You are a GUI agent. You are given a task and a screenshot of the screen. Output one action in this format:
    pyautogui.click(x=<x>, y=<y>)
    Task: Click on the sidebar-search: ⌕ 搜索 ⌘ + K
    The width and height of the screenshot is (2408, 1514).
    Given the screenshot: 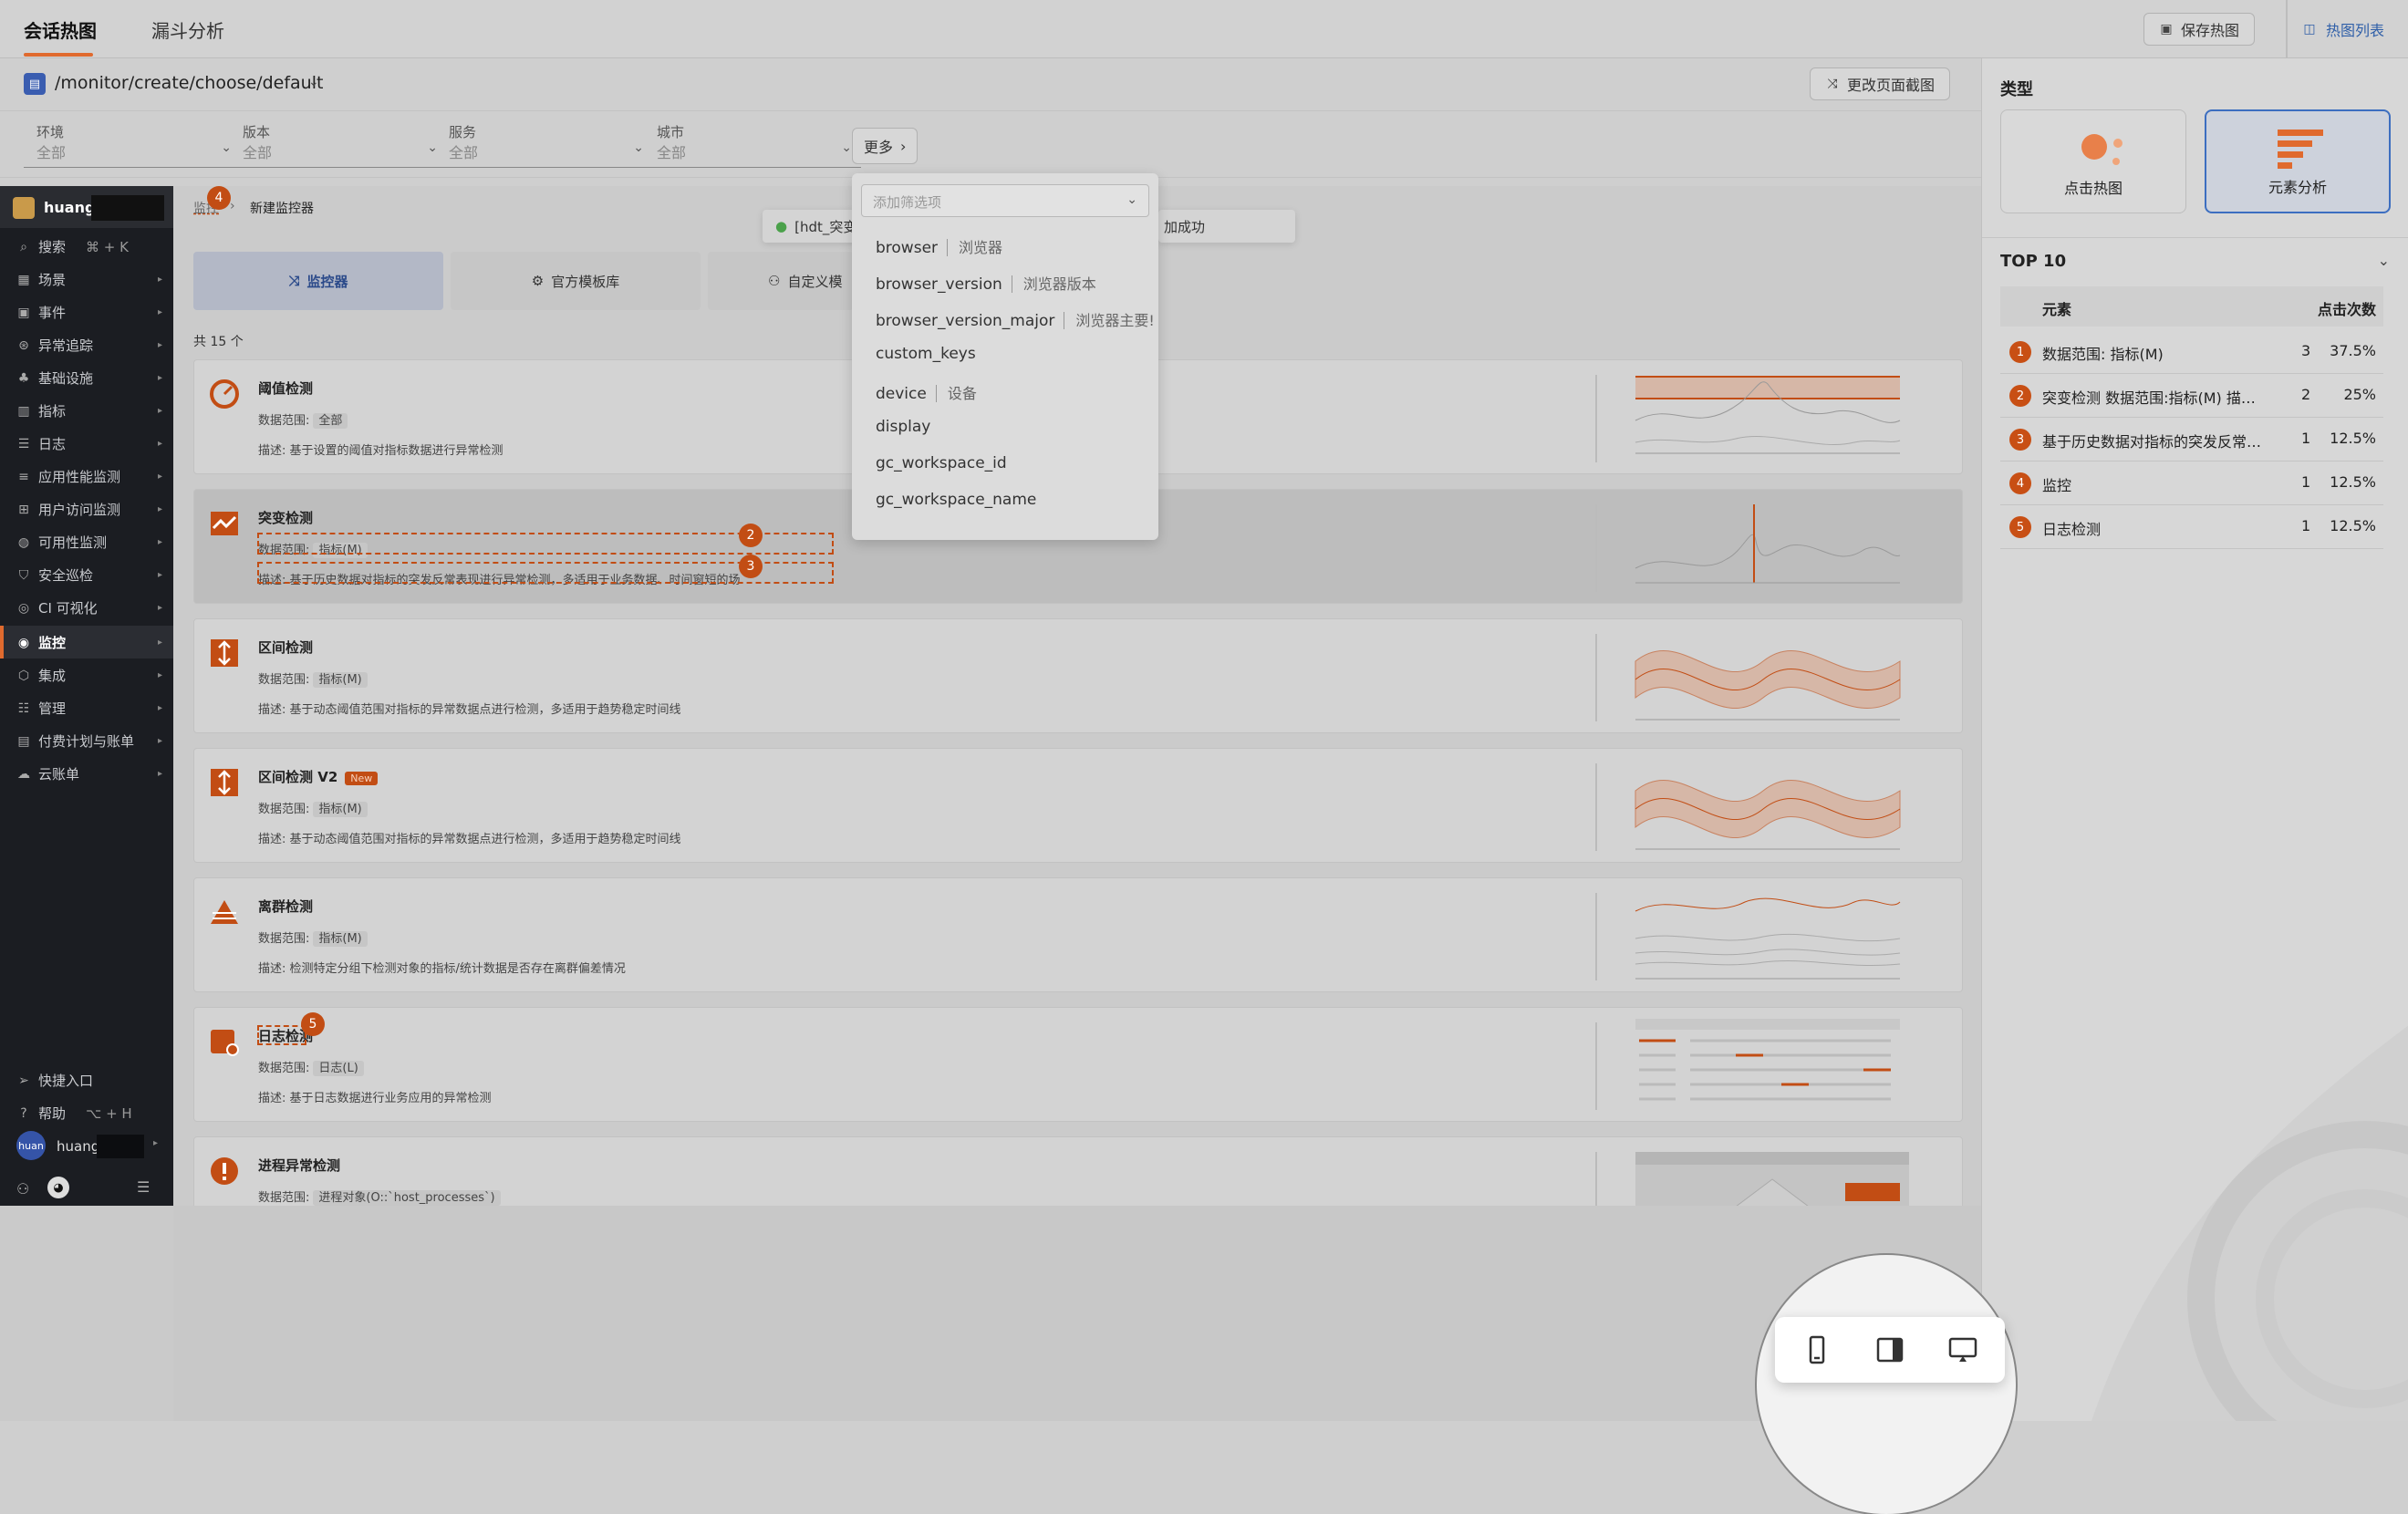 What is the action you would take?
    pyautogui.click(x=92, y=246)
    